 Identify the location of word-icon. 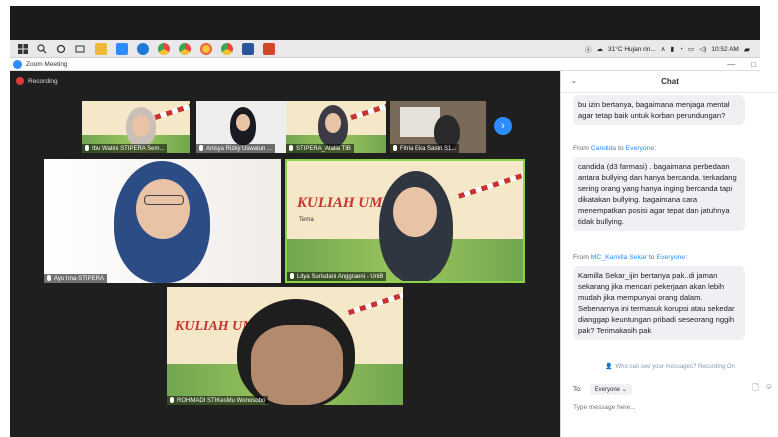
(248, 48).